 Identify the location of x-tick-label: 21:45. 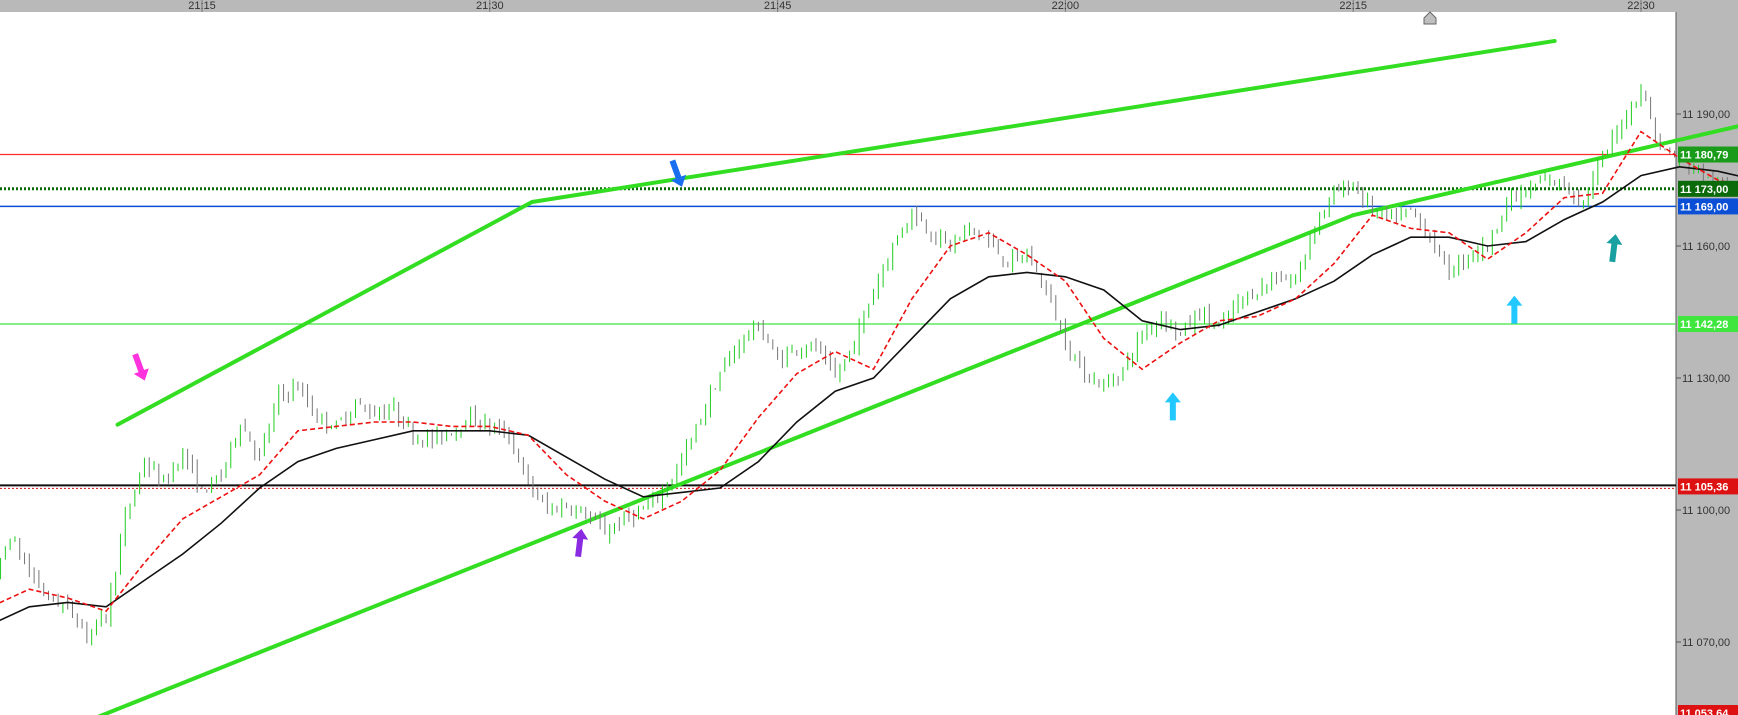
(778, 6).